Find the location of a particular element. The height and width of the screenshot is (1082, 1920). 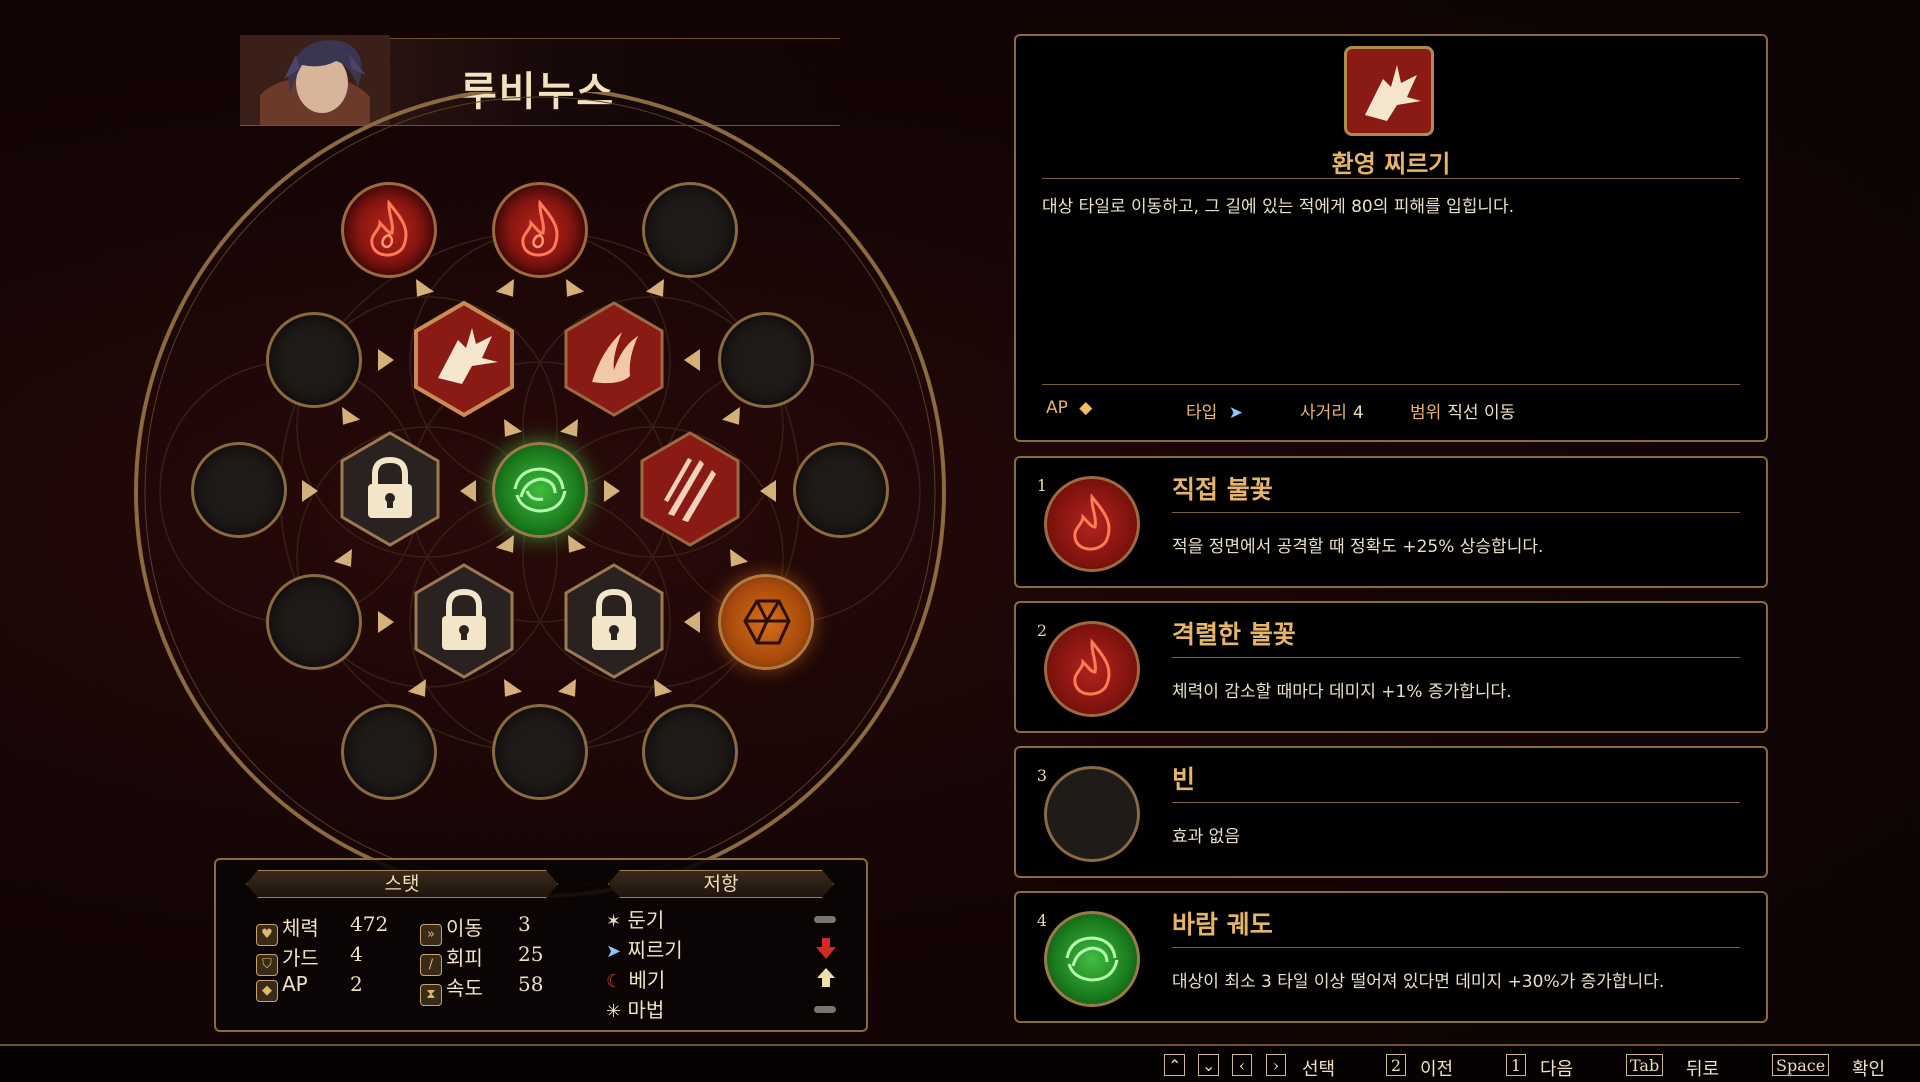

grid-skill-wolf-pierce is located at coordinates (464, 359).